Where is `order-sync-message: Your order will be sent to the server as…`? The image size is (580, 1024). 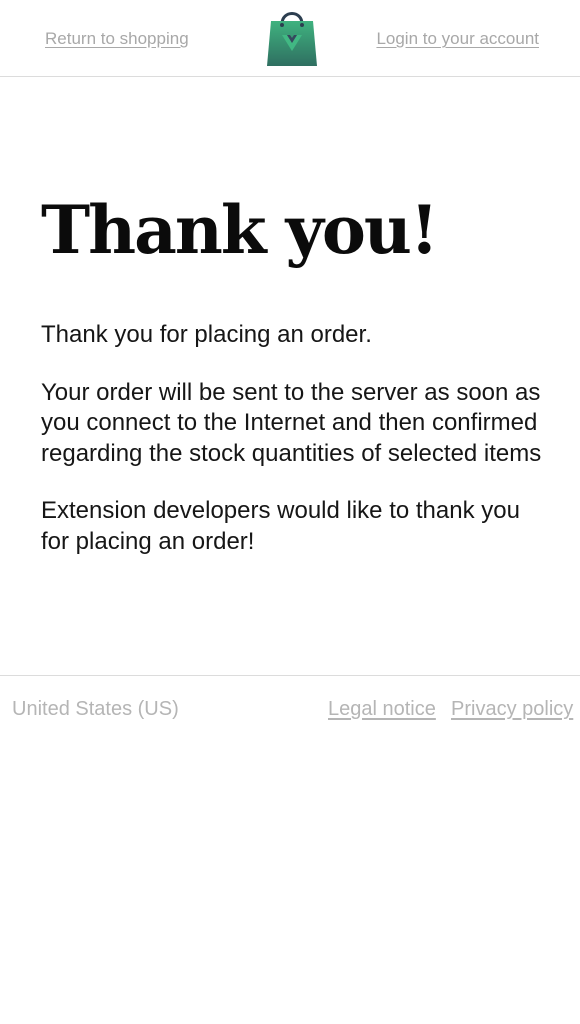 order-sync-message: Your order will be sent to the server as… is located at coordinates (291, 422).